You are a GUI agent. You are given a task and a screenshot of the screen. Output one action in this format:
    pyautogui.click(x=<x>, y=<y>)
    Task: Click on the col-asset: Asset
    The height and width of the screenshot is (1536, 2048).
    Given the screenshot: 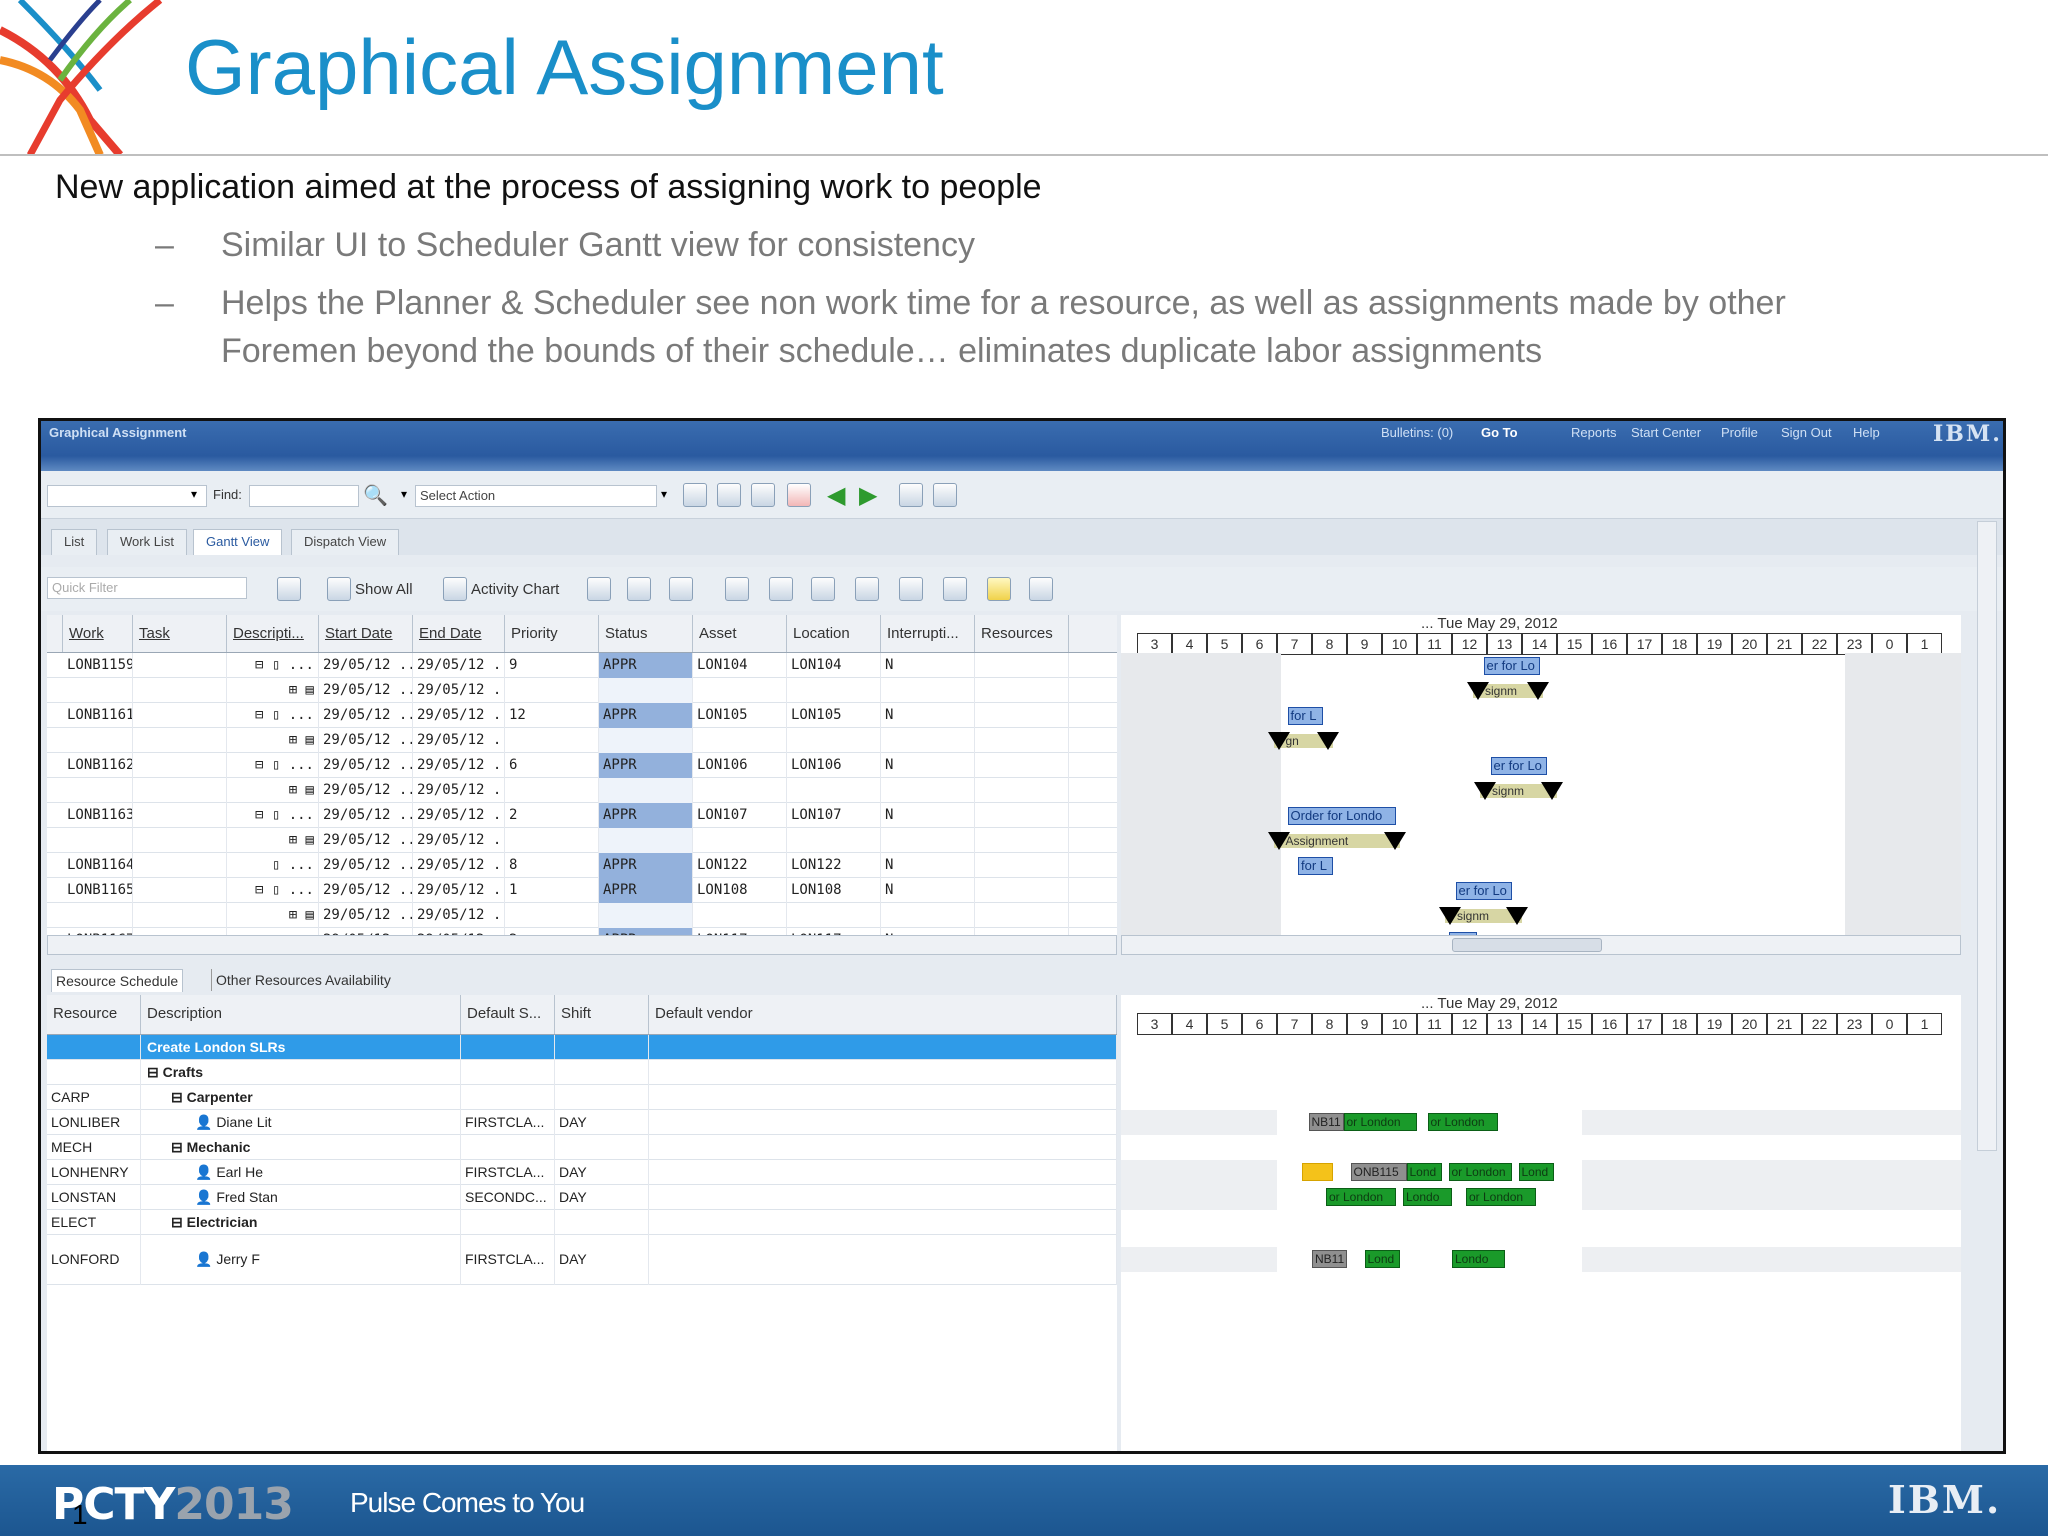 What is the action you would take?
    pyautogui.click(x=740, y=633)
    